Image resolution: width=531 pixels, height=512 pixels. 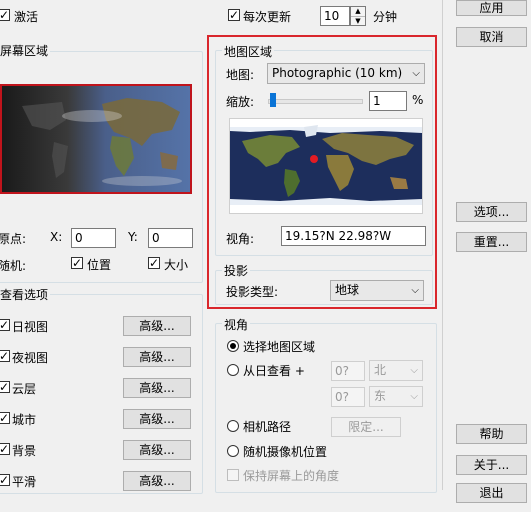 What do you see at coordinates (233, 346) in the screenshot?
I see `select-map-area-radio` at bounding box center [233, 346].